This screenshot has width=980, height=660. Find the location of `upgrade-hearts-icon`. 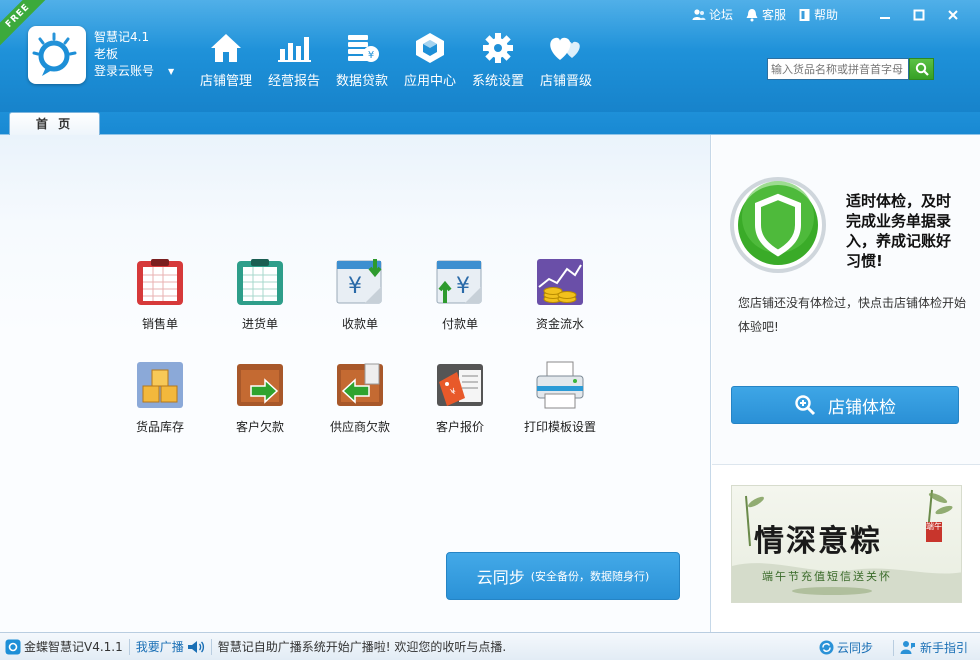

upgrade-hearts-icon is located at coordinates (566, 48).